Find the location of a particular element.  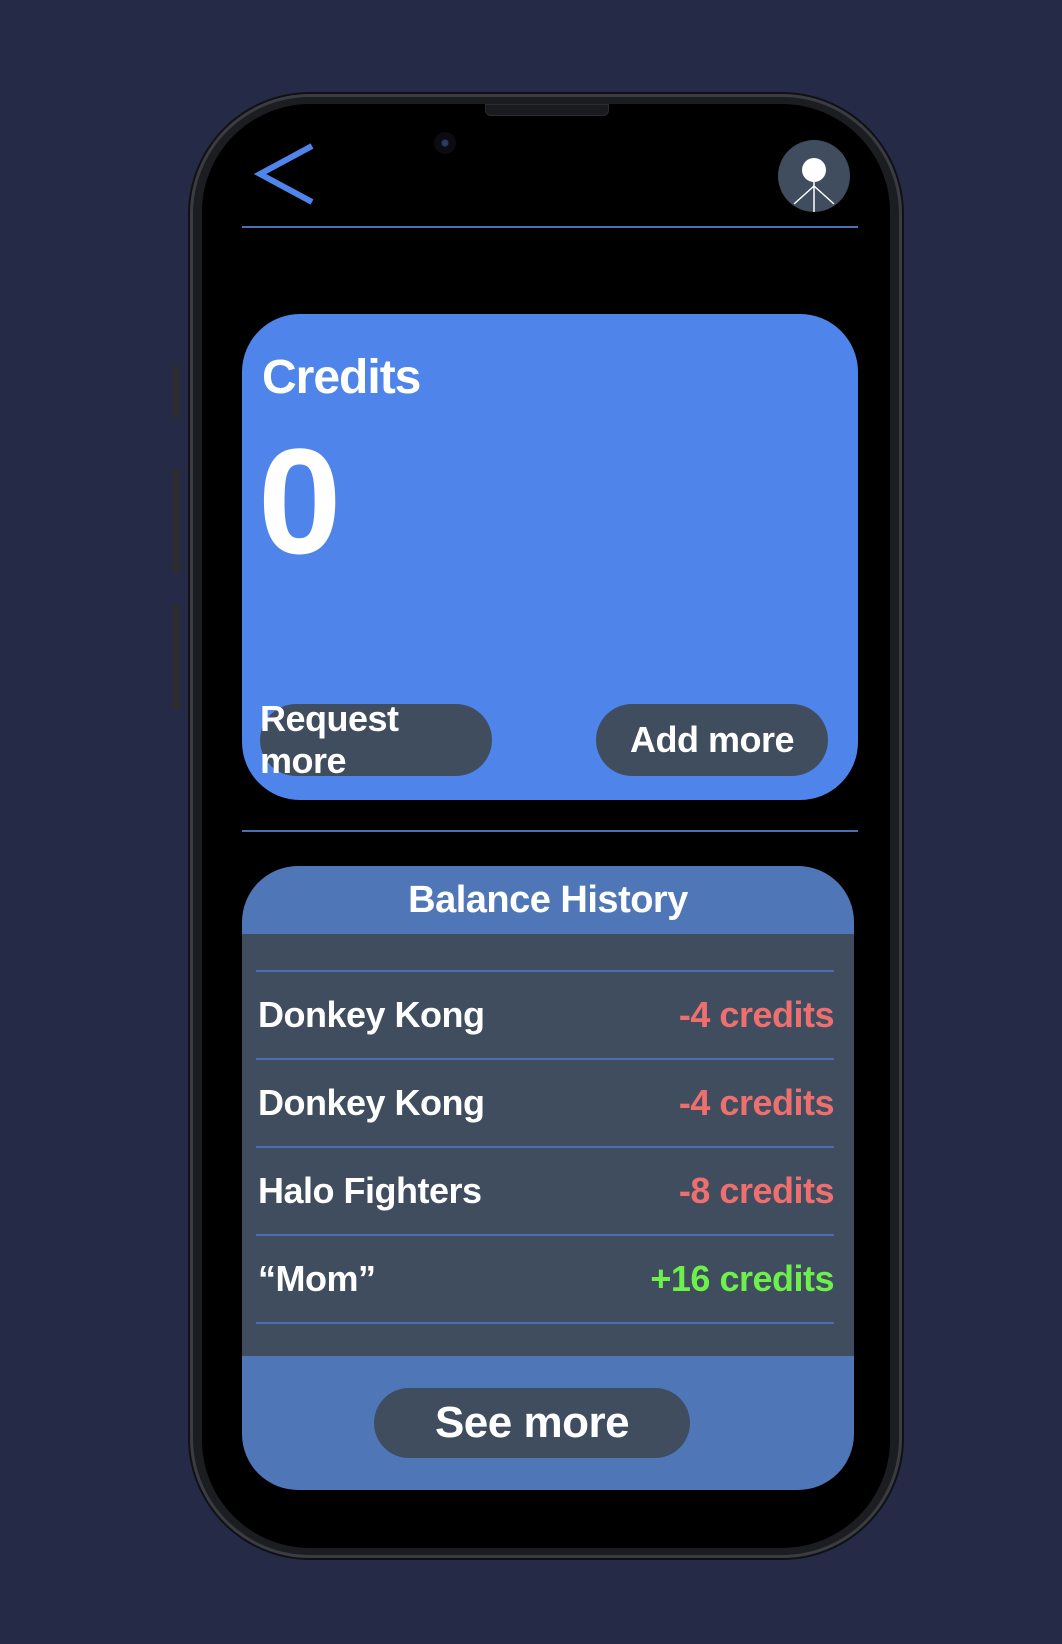

section-divider is located at coordinates (550, 831).